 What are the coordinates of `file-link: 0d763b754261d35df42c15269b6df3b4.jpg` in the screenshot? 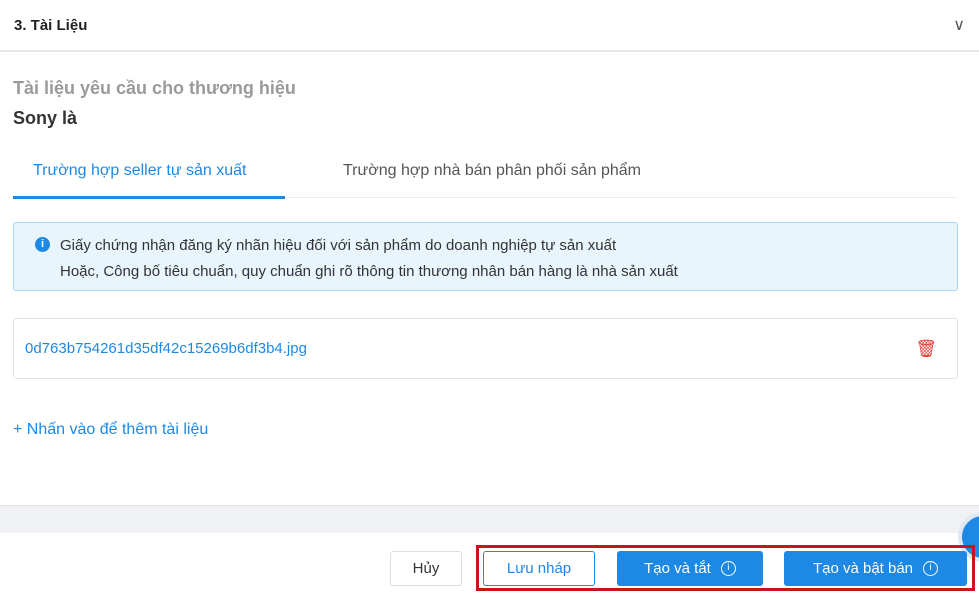 It's located at (166, 348).